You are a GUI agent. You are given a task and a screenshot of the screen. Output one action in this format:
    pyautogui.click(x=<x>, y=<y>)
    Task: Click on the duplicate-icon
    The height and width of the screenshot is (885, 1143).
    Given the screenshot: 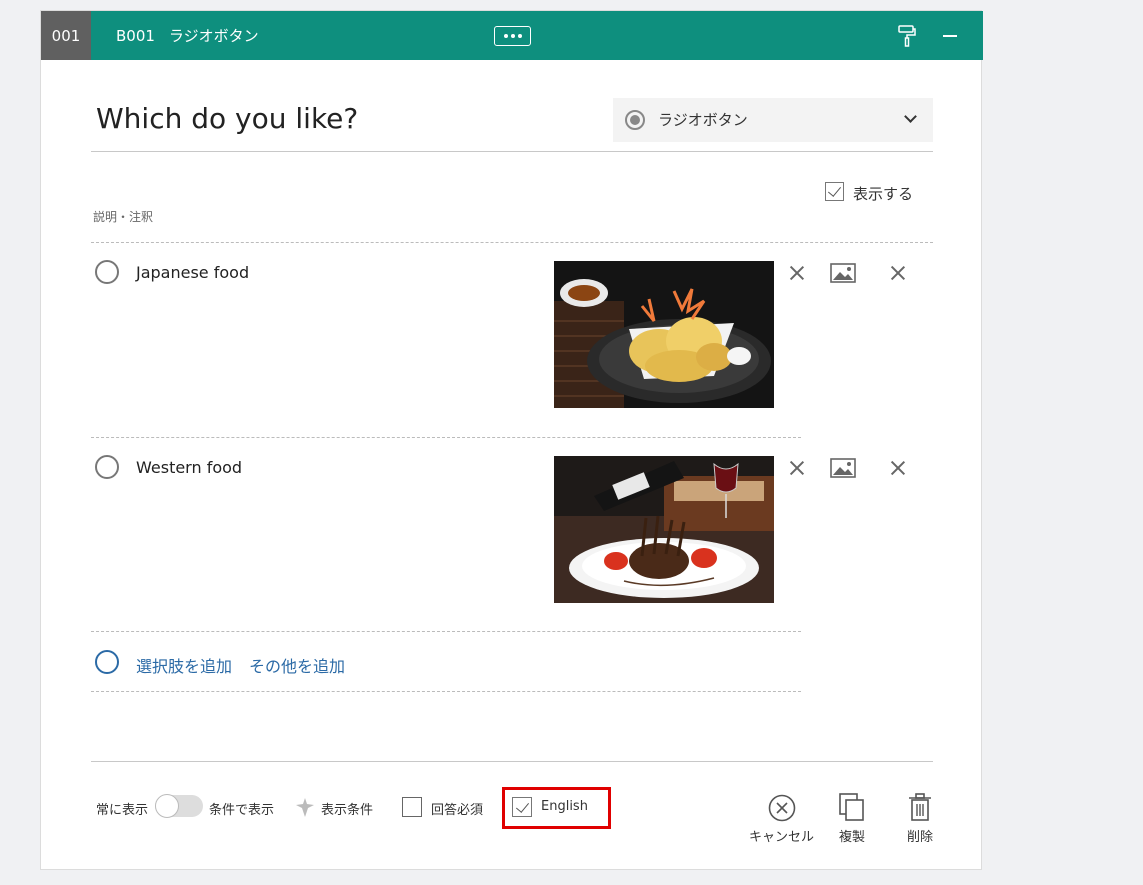 What is the action you would take?
    pyautogui.click(x=852, y=807)
    